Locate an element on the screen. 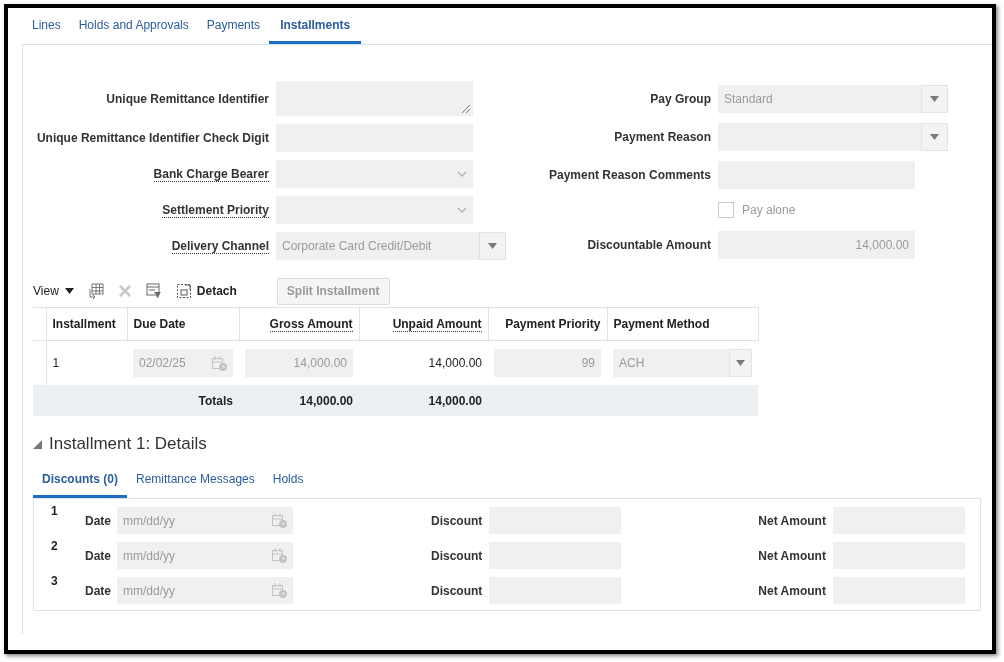  field-label: Settlement Priority is located at coordinates (215, 210).